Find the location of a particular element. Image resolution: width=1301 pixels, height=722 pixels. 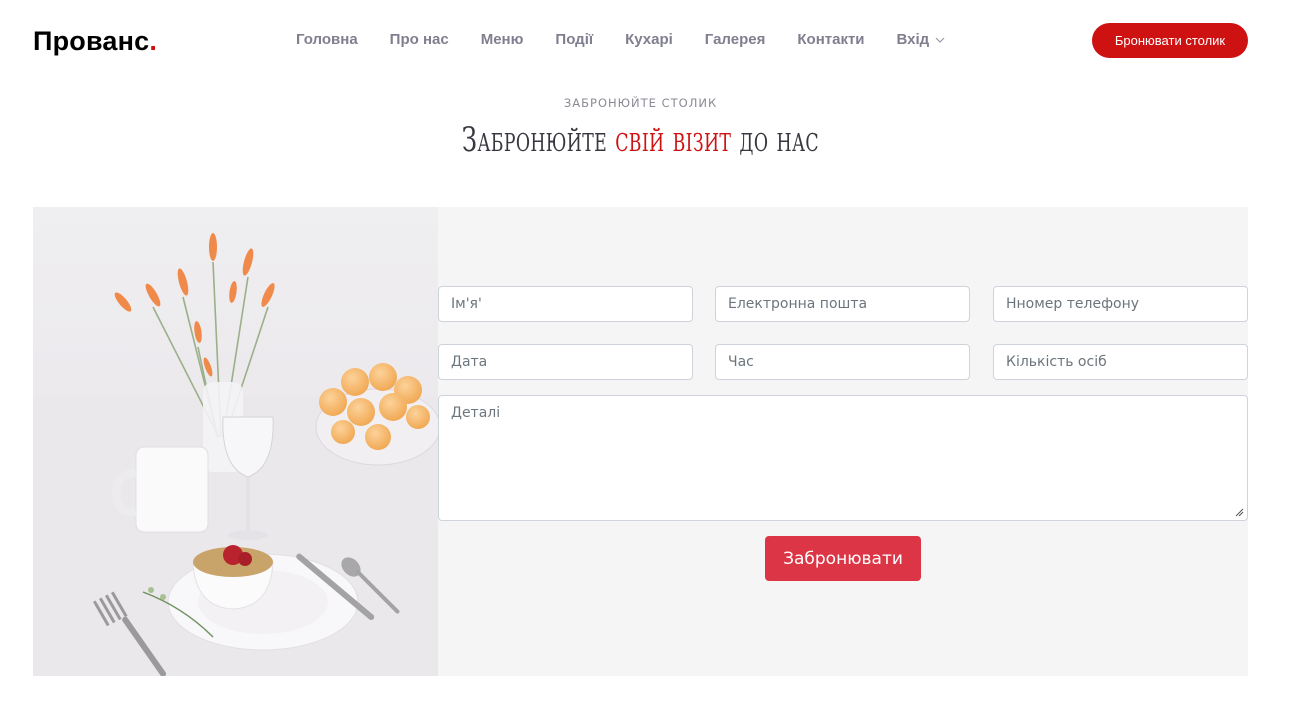

nav-item-login-dropdown: Вхід is located at coordinates (921, 39).